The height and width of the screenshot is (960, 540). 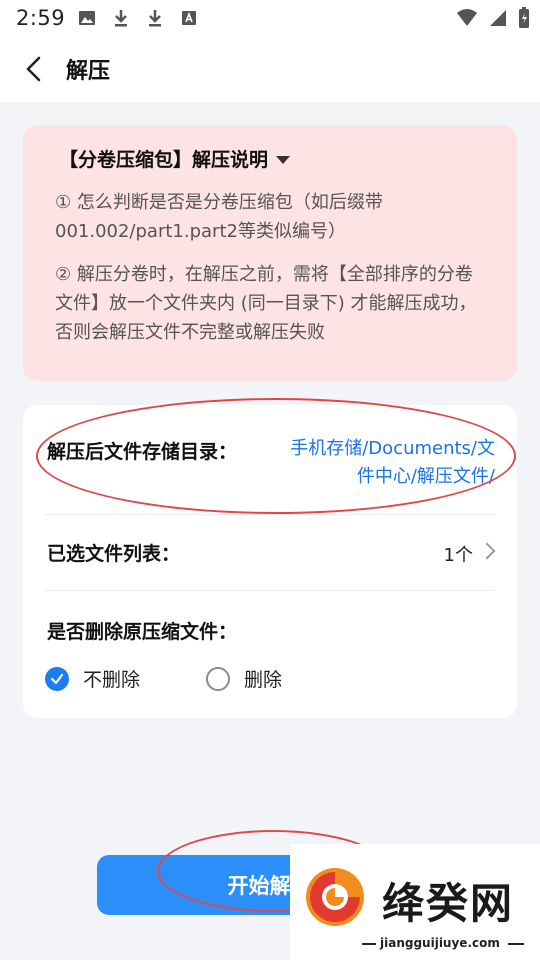 What do you see at coordinates (458, 555) in the screenshot?
I see `selected-files-count: 1个` at bounding box center [458, 555].